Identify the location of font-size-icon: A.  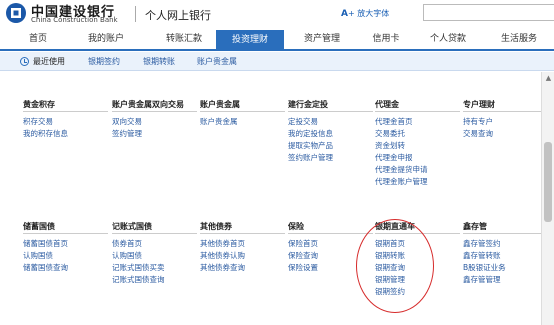
(344, 14).